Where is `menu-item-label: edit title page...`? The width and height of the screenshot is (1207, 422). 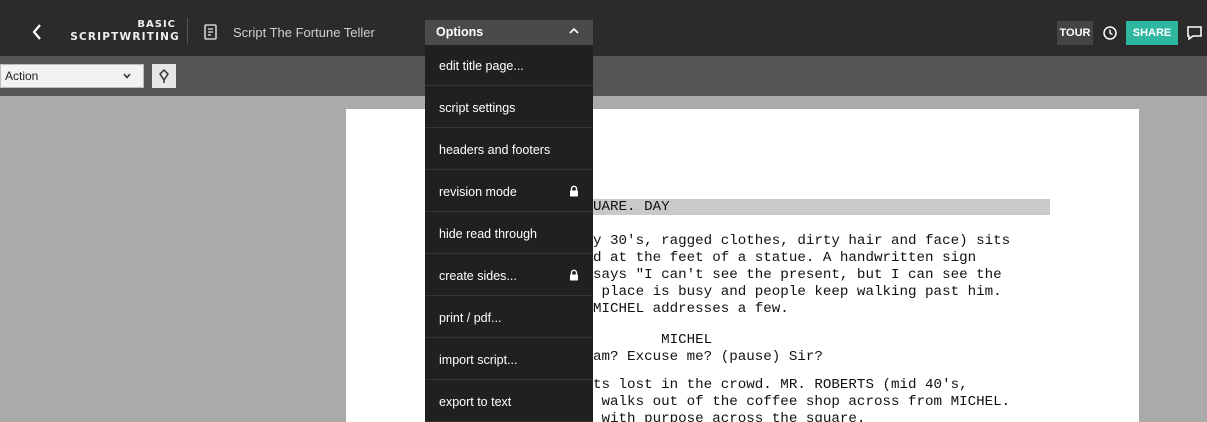 menu-item-label: edit title page... is located at coordinates (481, 66).